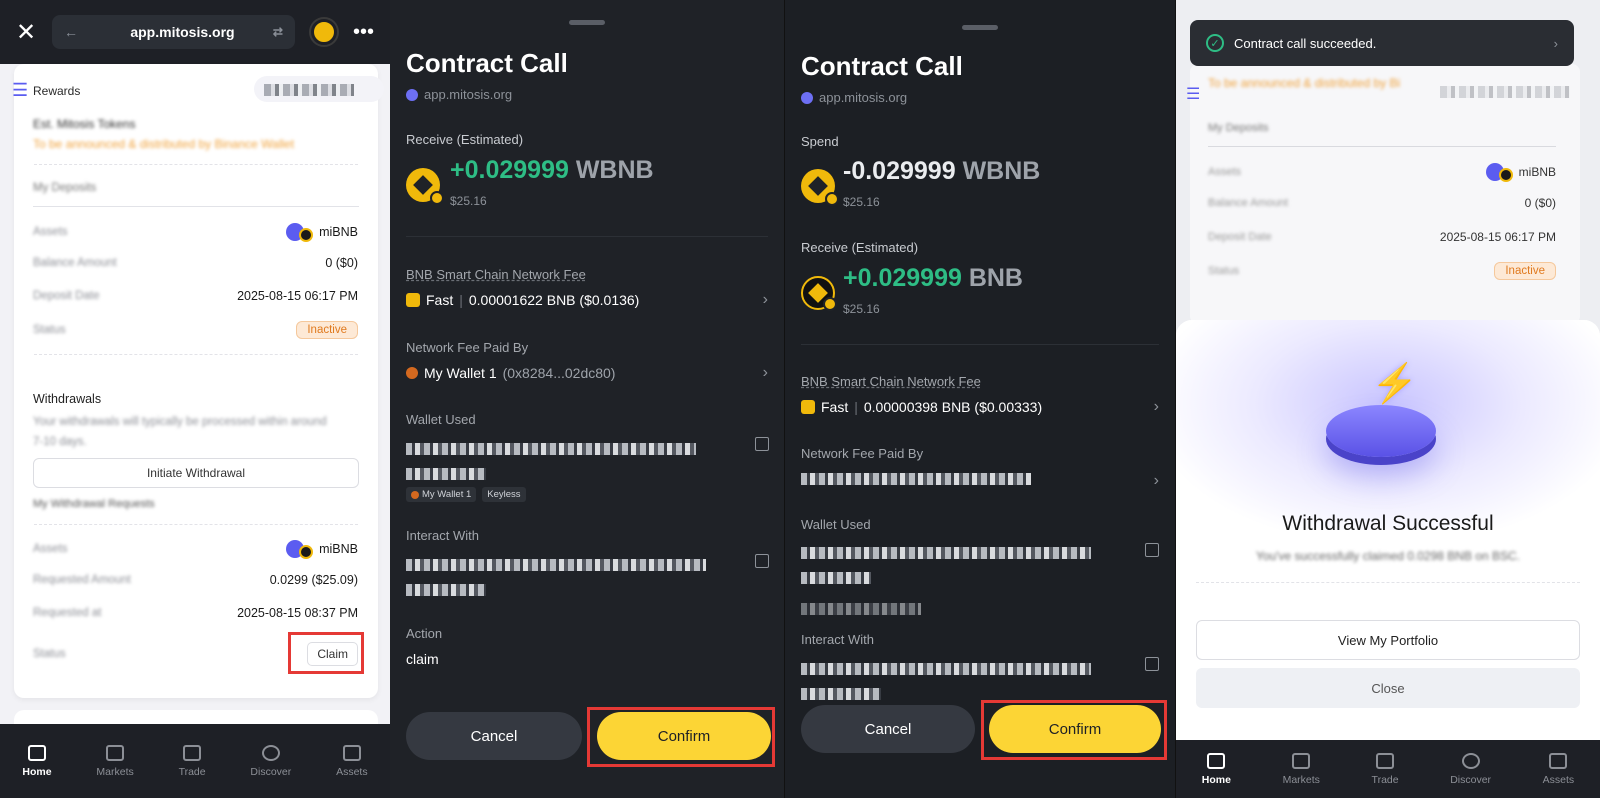 Image resolution: width=1600 pixels, height=798 pixels. I want to click on interact-address, so click(556, 579).